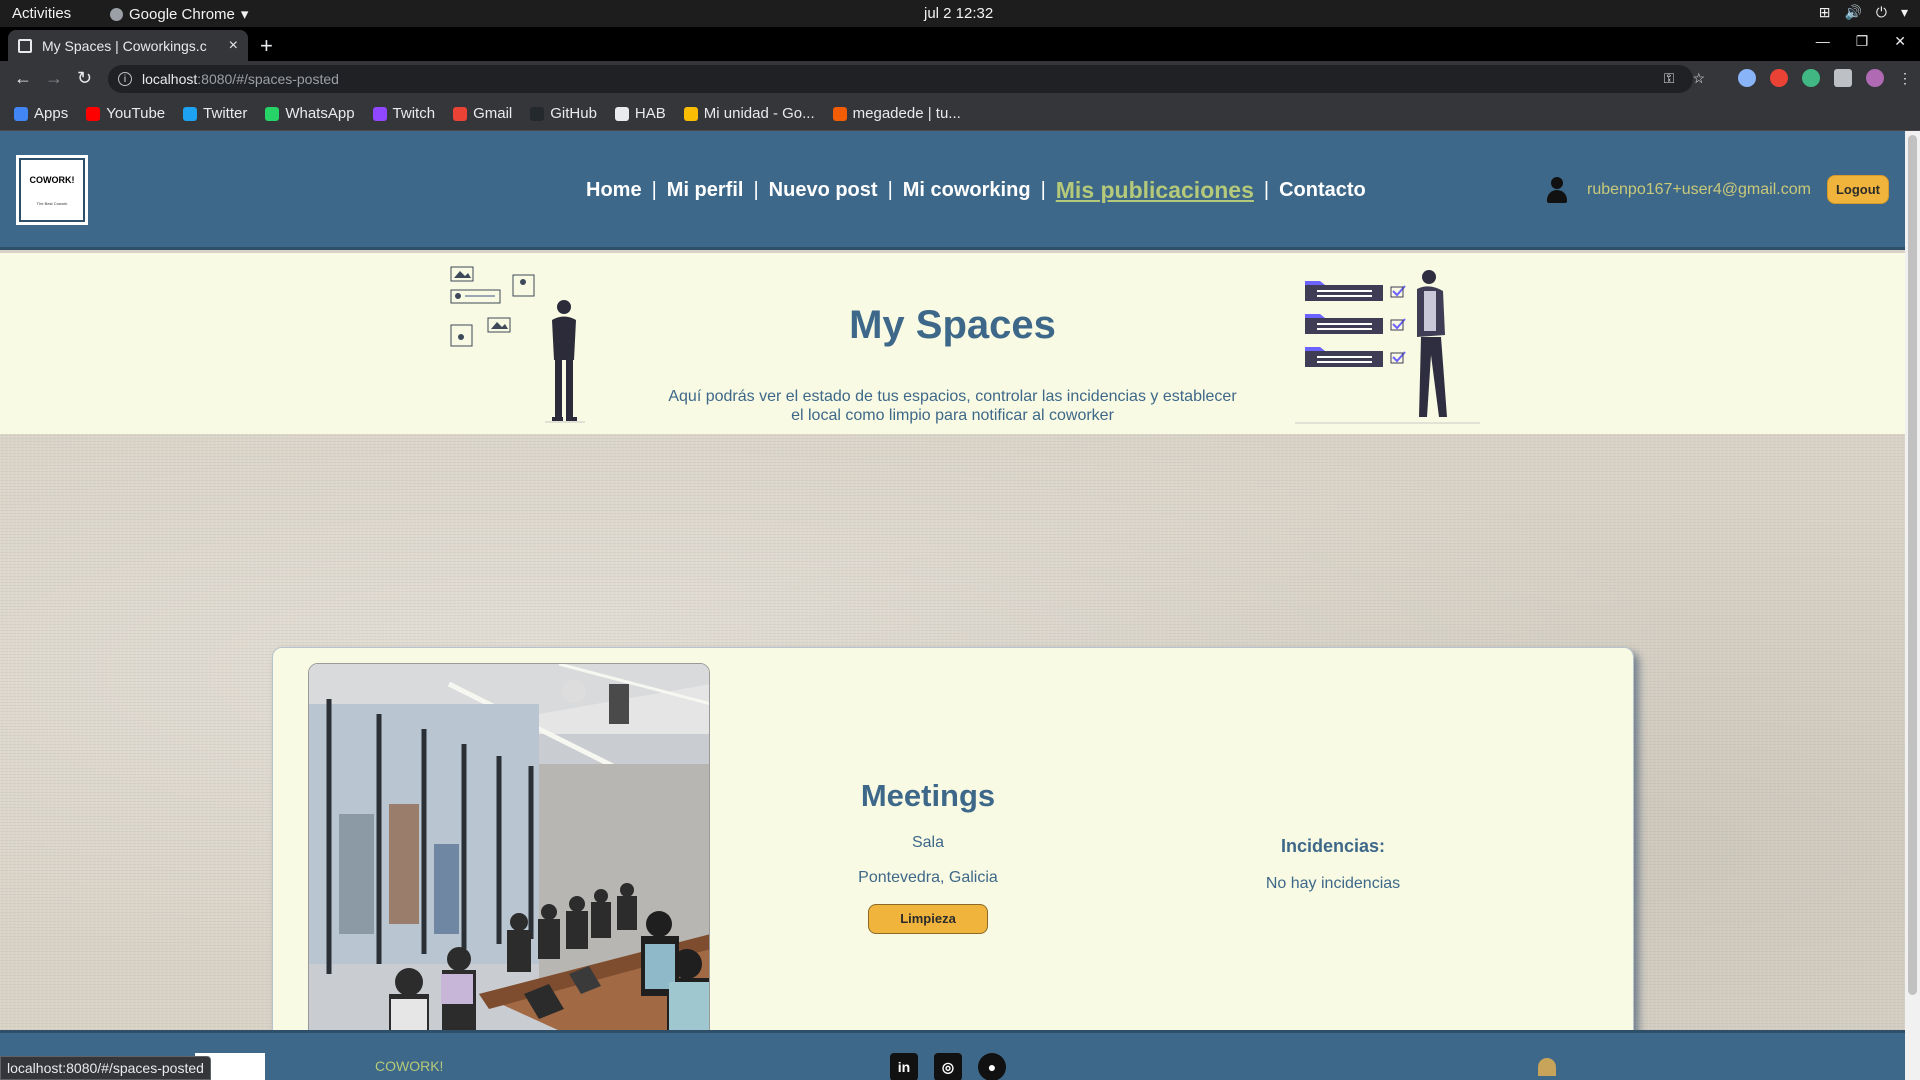  What do you see at coordinates (1698, 78) in the screenshot?
I see `bookmark-star-icon: ☆` at bounding box center [1698, 78].